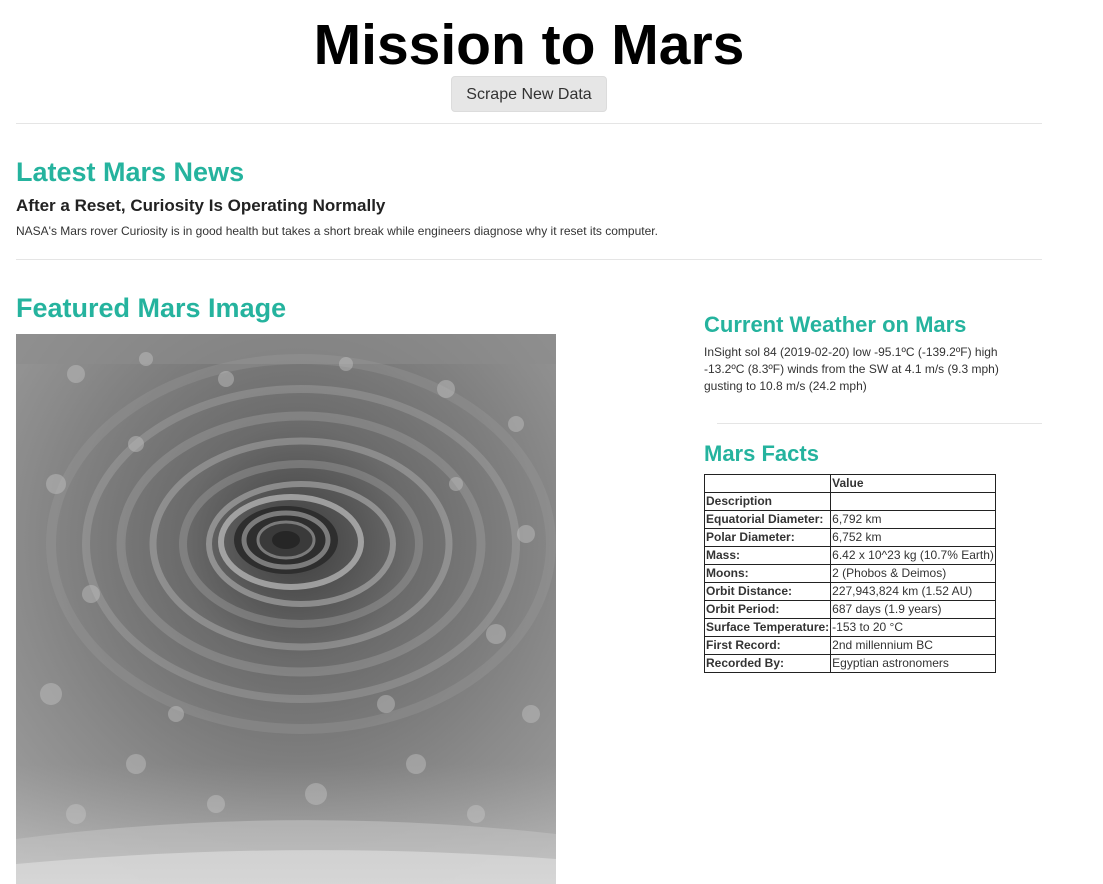 Image resolution: width=1103 pixels, height=884 pixels. I want to click on fact-label: Mass:, so click(767, 555).